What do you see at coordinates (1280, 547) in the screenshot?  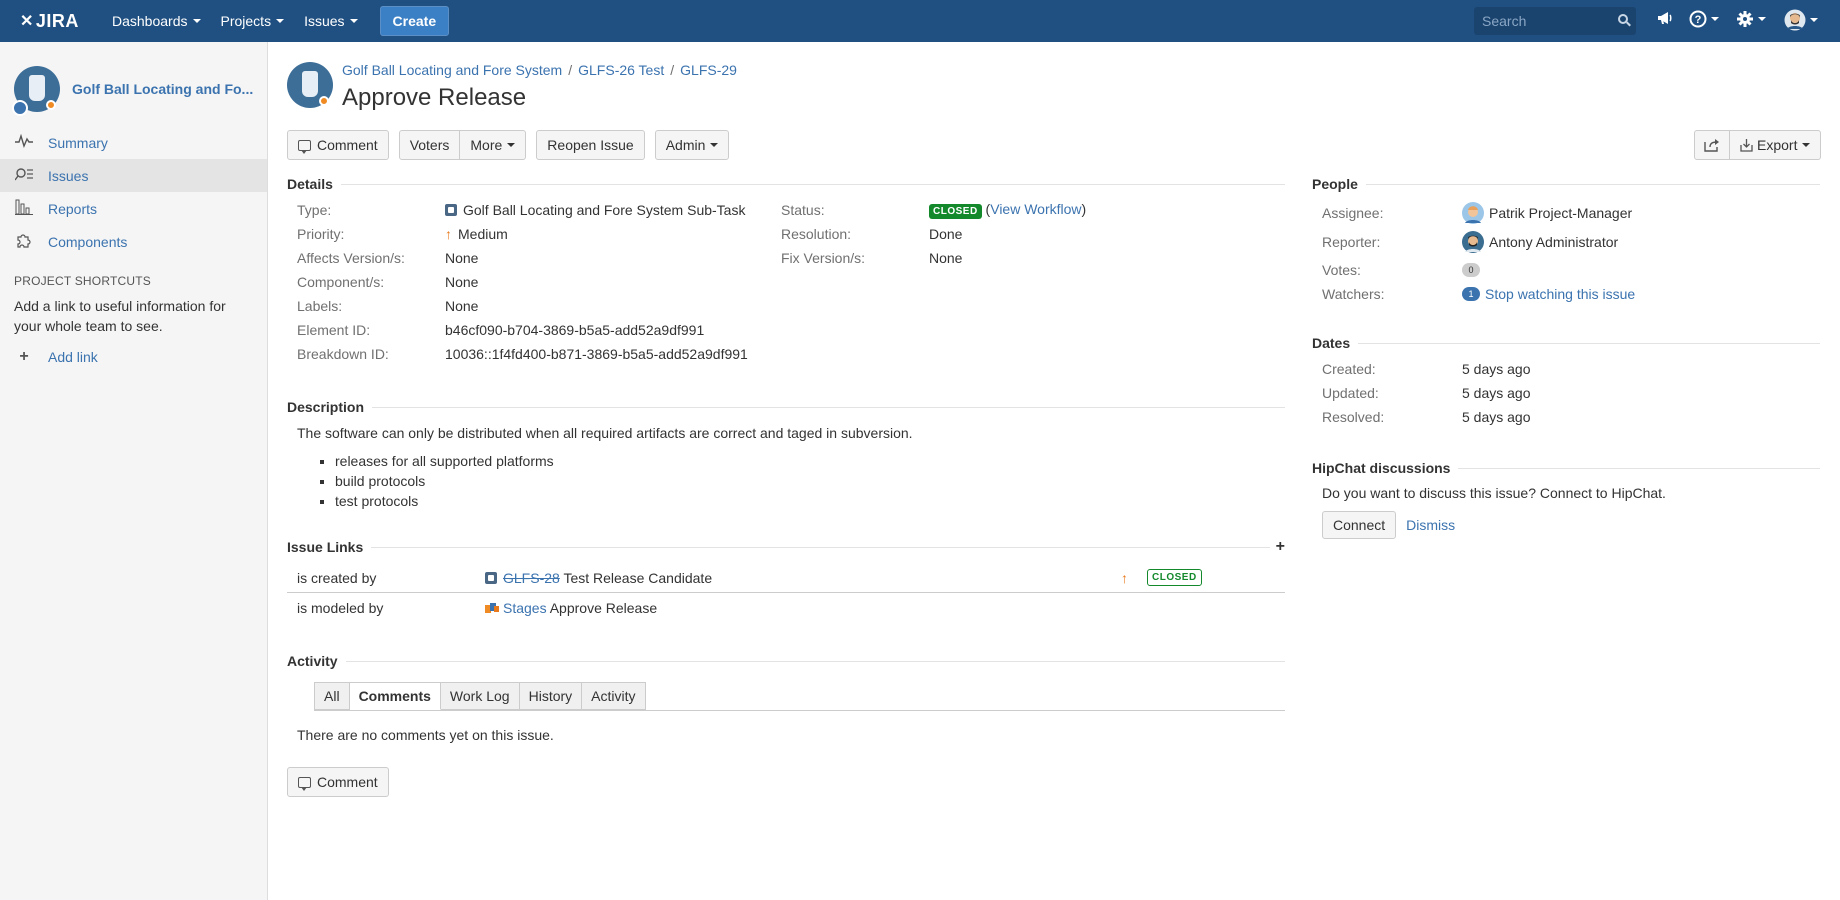 I see `add-link-plus-icon: +` at bounding box center [1280, 547].